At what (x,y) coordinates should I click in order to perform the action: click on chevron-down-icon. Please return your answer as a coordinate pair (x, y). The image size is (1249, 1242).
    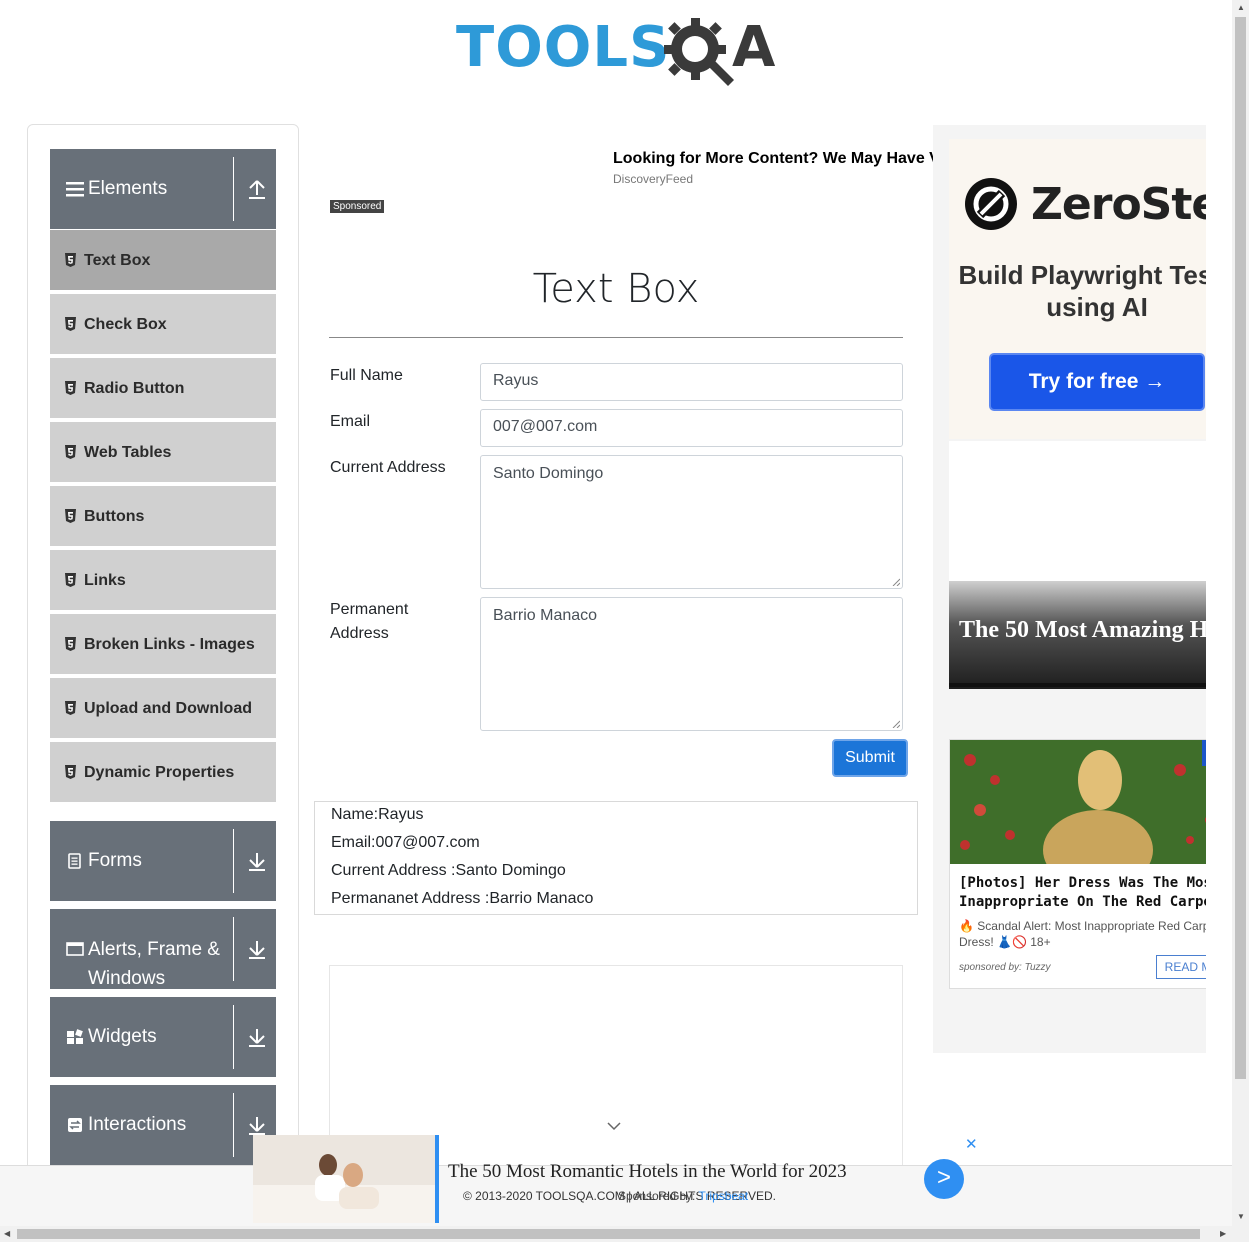
    Looking at the image, I should click on (614, 1126).